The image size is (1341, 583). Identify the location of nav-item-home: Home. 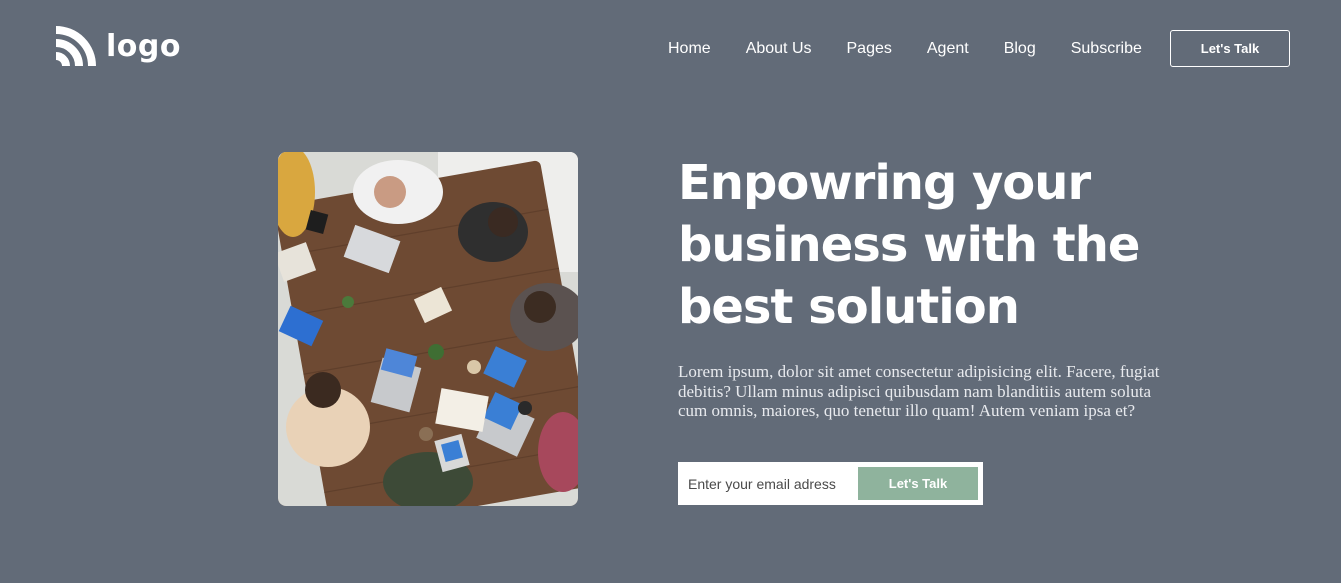
(689, 49).